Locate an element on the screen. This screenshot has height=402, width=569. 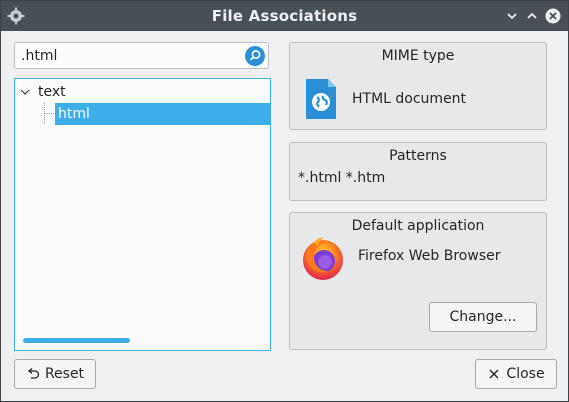
default-application-heading: Default application is located at coordinates (418, 226).